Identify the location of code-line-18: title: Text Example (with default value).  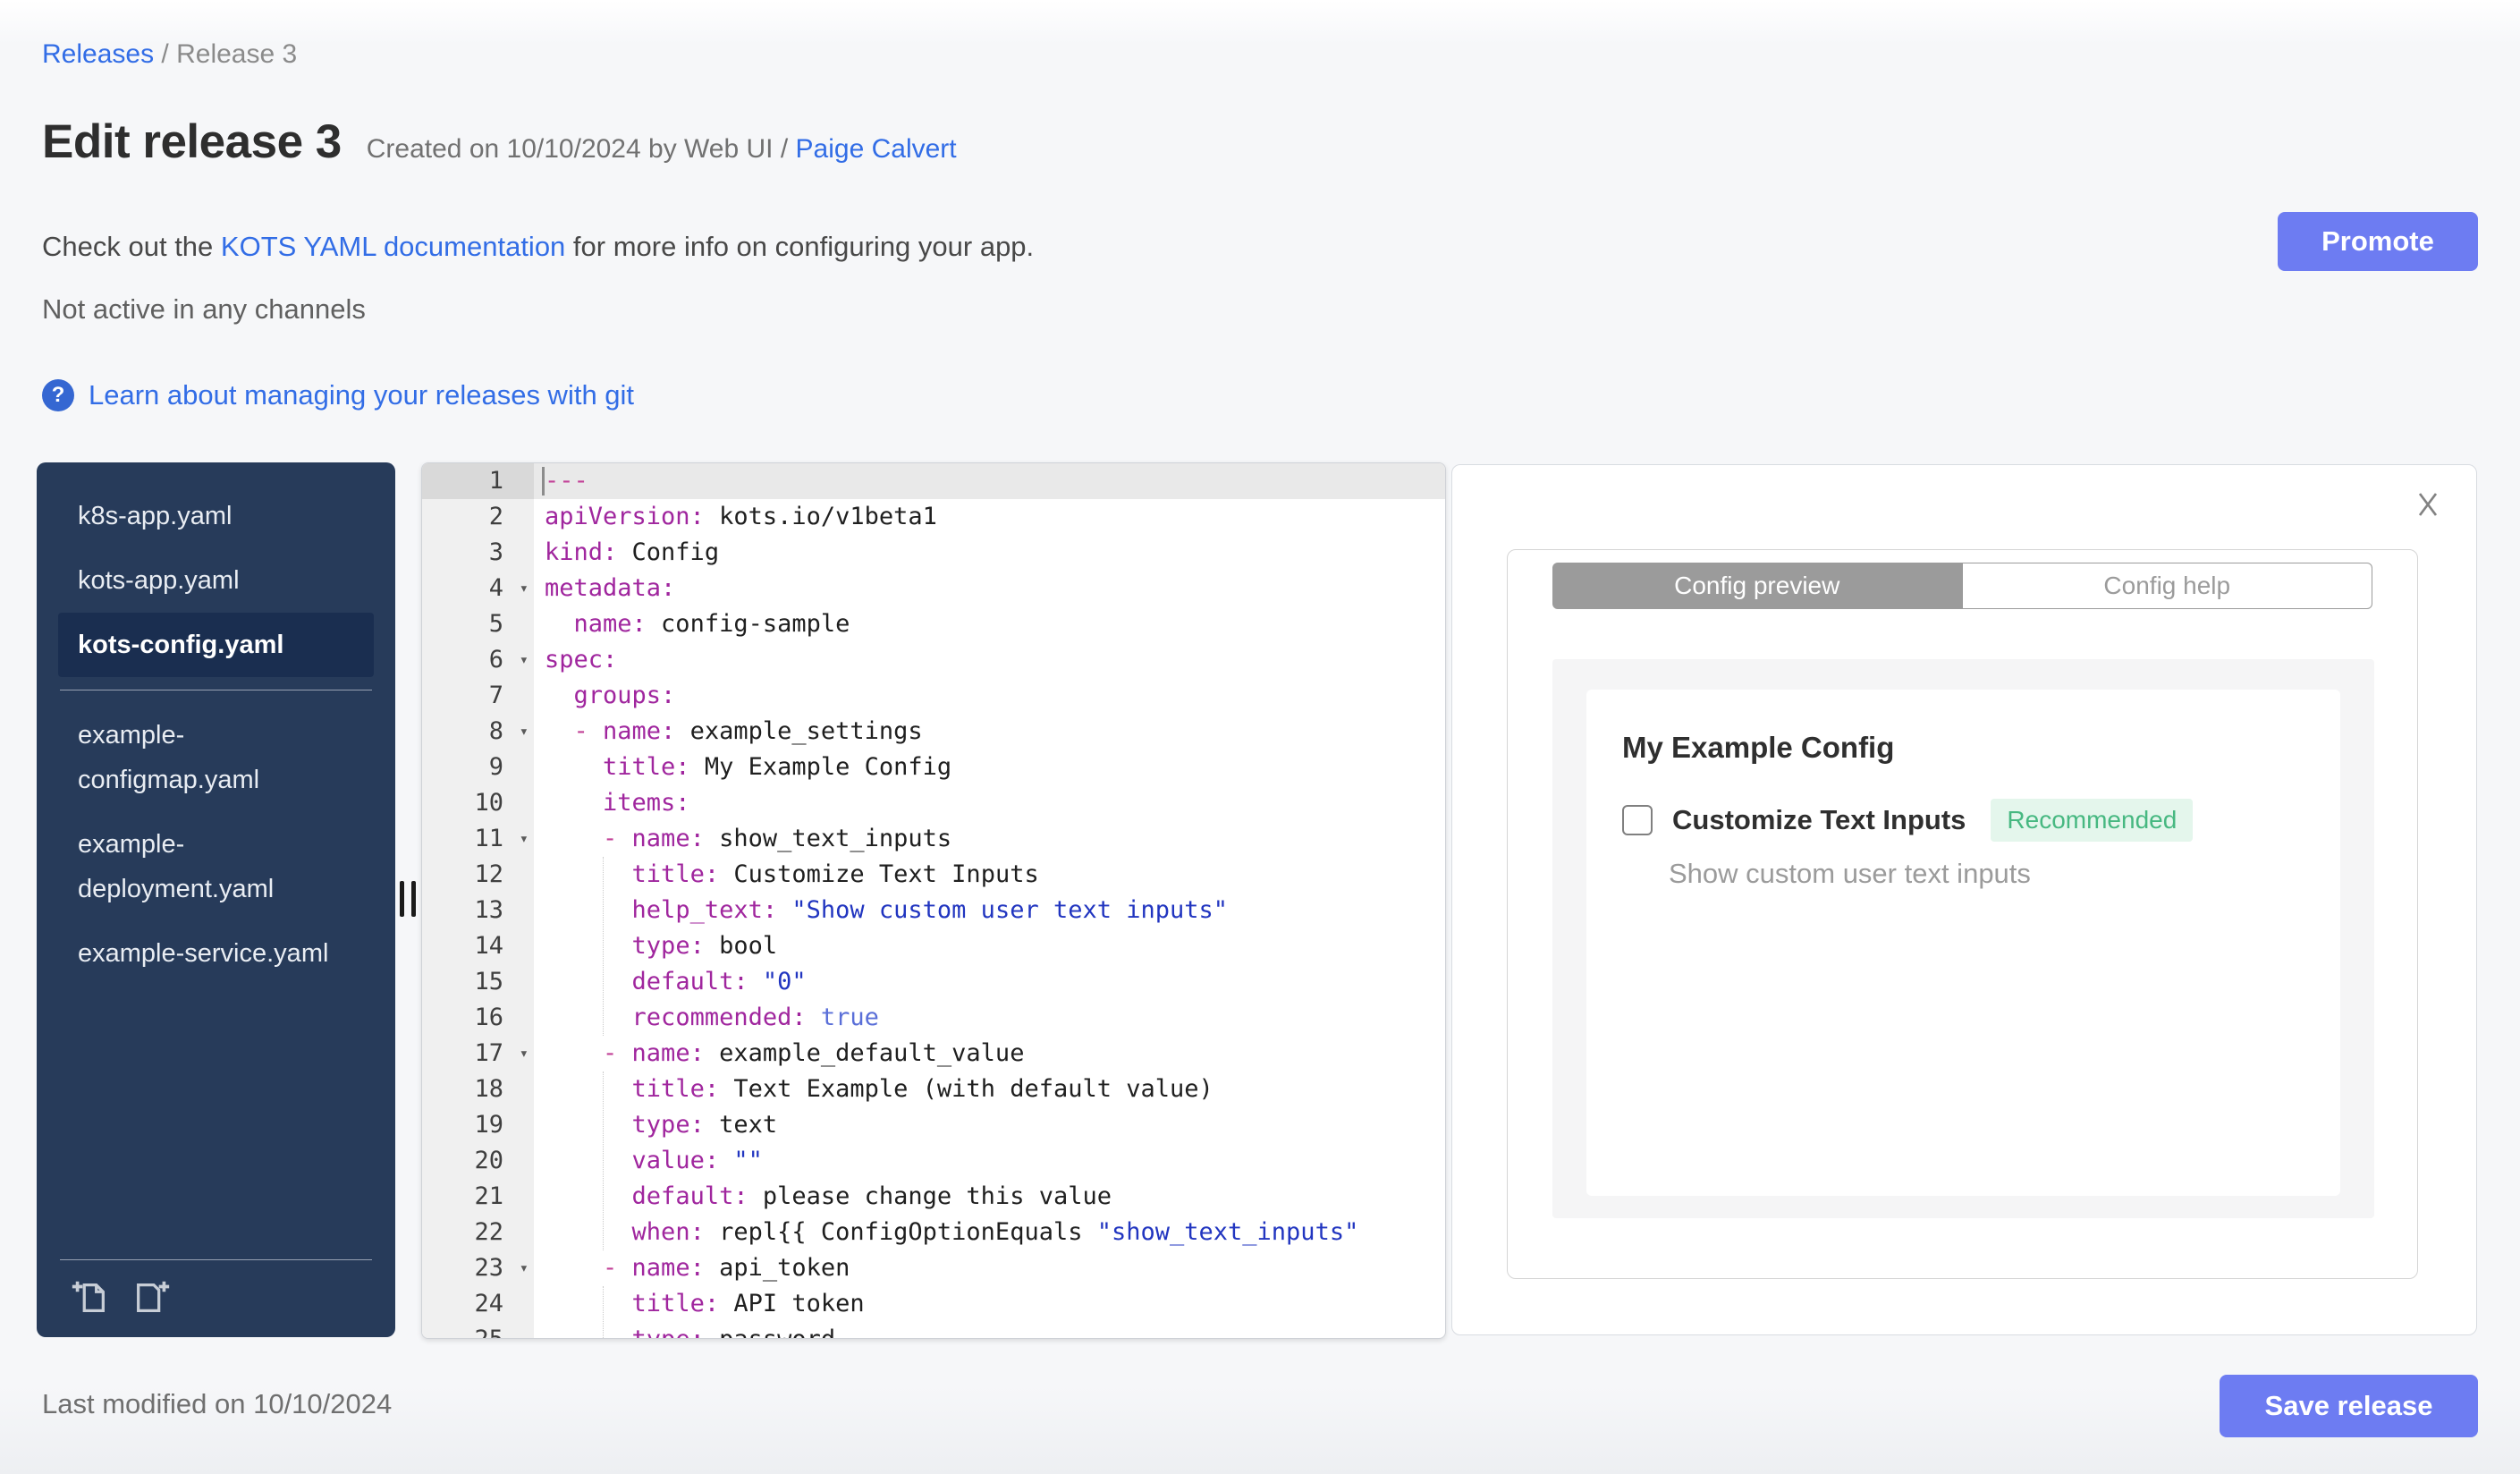
(922, 1089).